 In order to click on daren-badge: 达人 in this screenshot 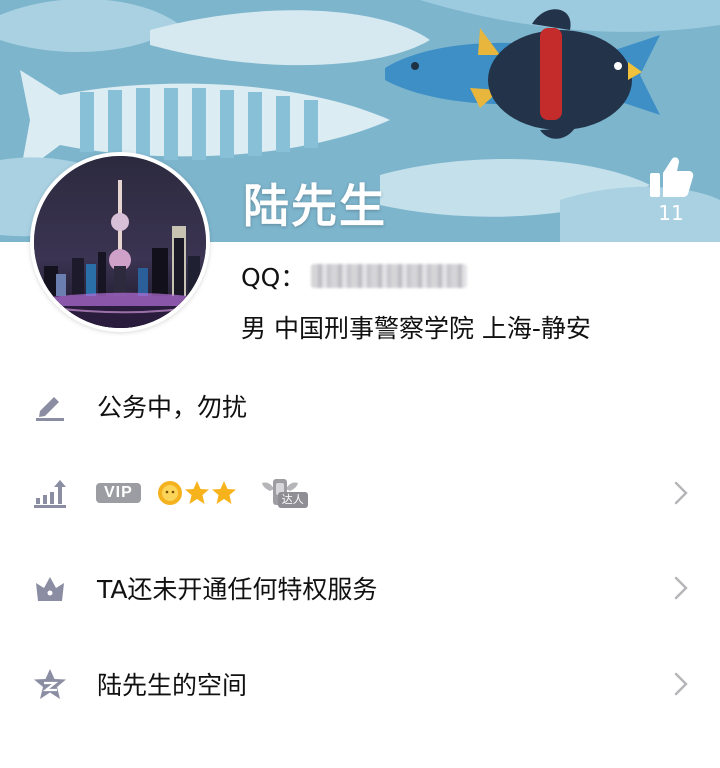, I will do `click(295, 493)`.